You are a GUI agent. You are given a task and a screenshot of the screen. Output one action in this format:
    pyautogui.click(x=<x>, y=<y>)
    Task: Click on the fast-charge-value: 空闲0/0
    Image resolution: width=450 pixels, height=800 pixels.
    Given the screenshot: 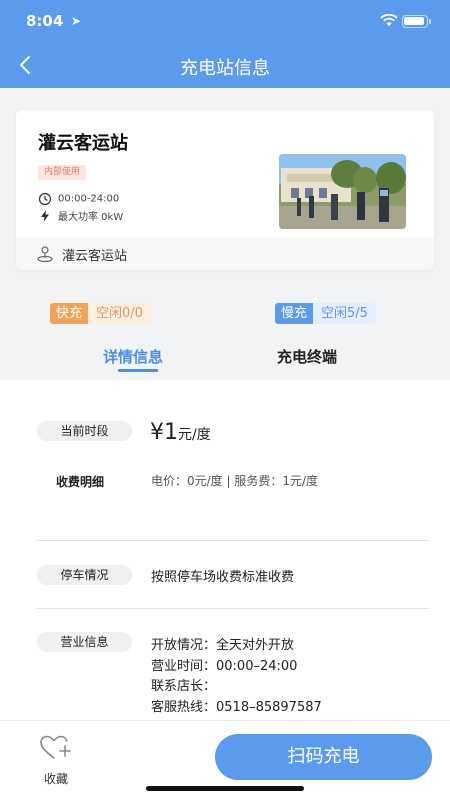 What is the action you would take?
    pyautogui.click(x=119, y=313)
    